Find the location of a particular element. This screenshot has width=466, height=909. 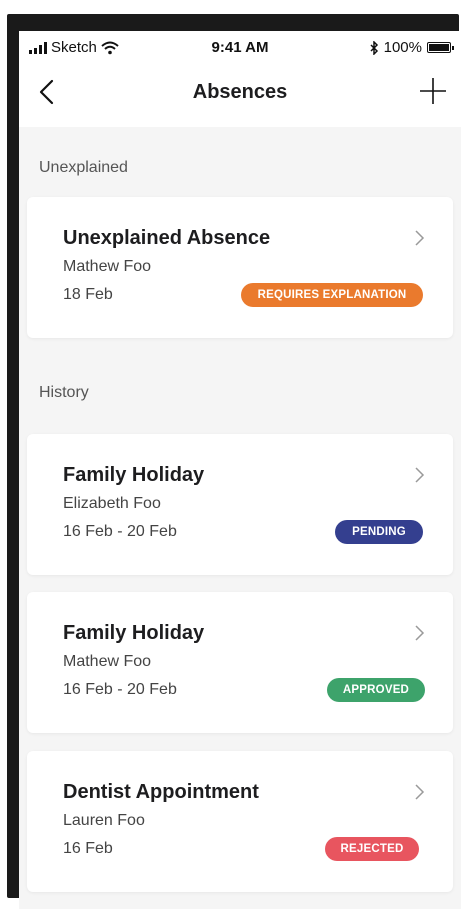

absence-title: Dentist Appointment is located at coordinates (161, 792).